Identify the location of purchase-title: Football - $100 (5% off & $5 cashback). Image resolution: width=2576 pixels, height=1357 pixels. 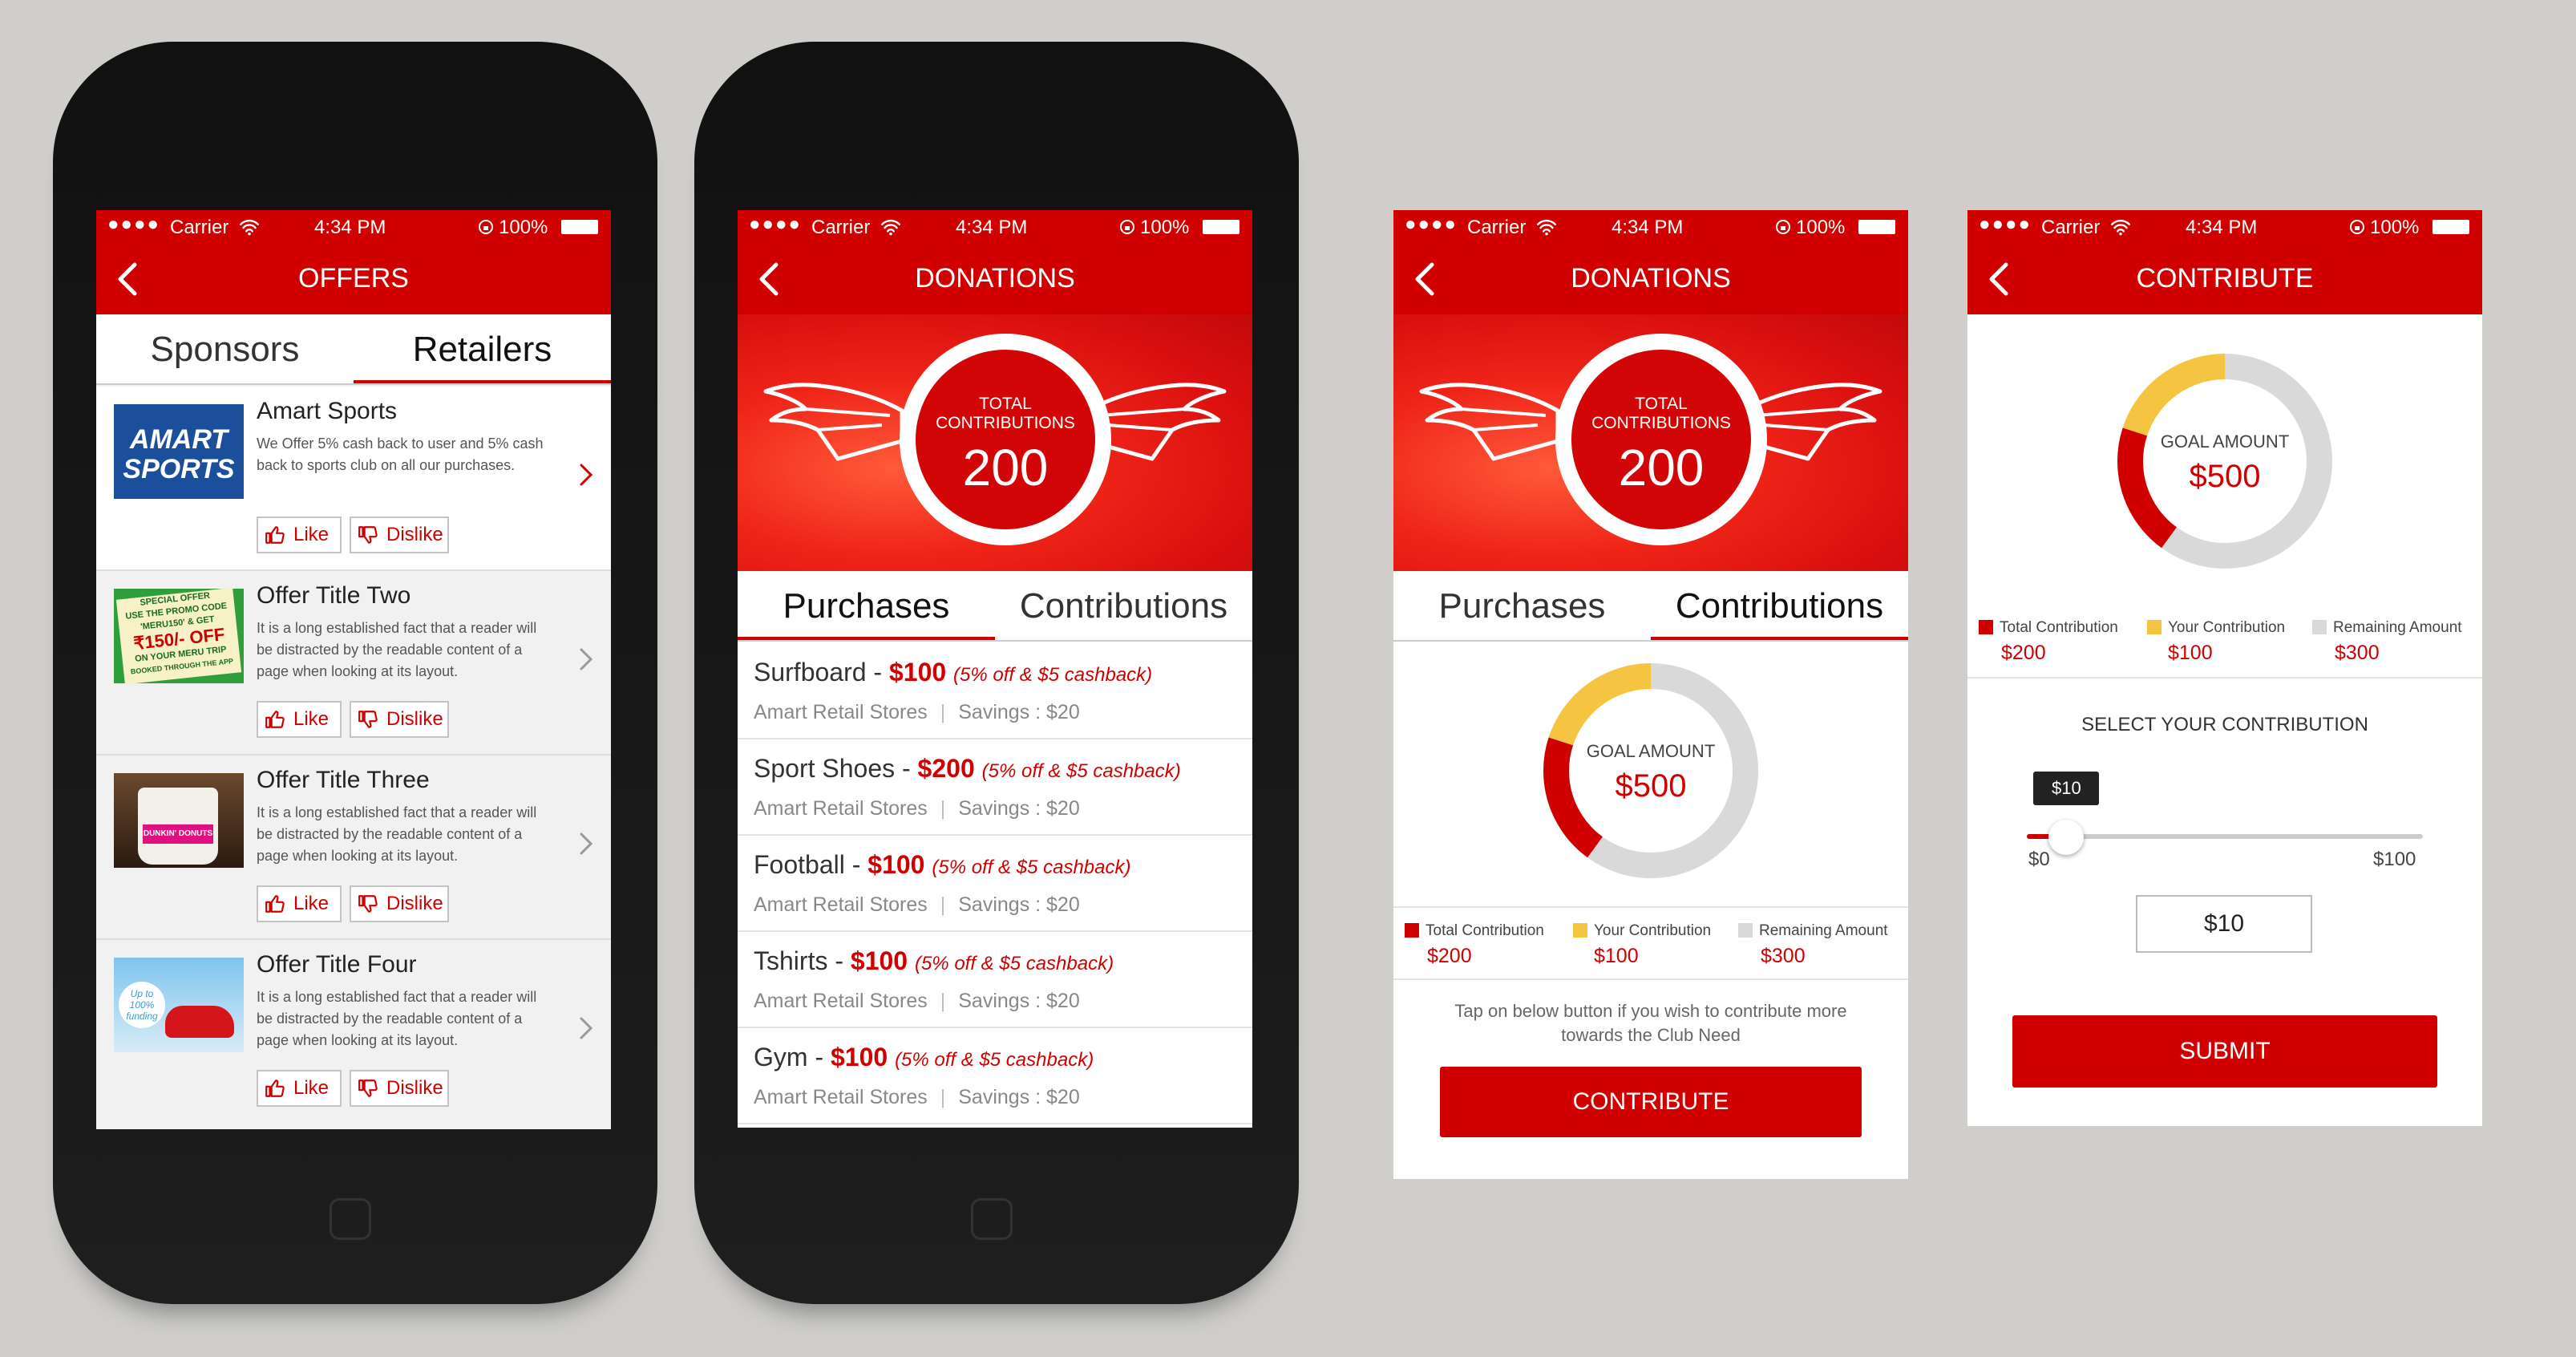
(942, 864).